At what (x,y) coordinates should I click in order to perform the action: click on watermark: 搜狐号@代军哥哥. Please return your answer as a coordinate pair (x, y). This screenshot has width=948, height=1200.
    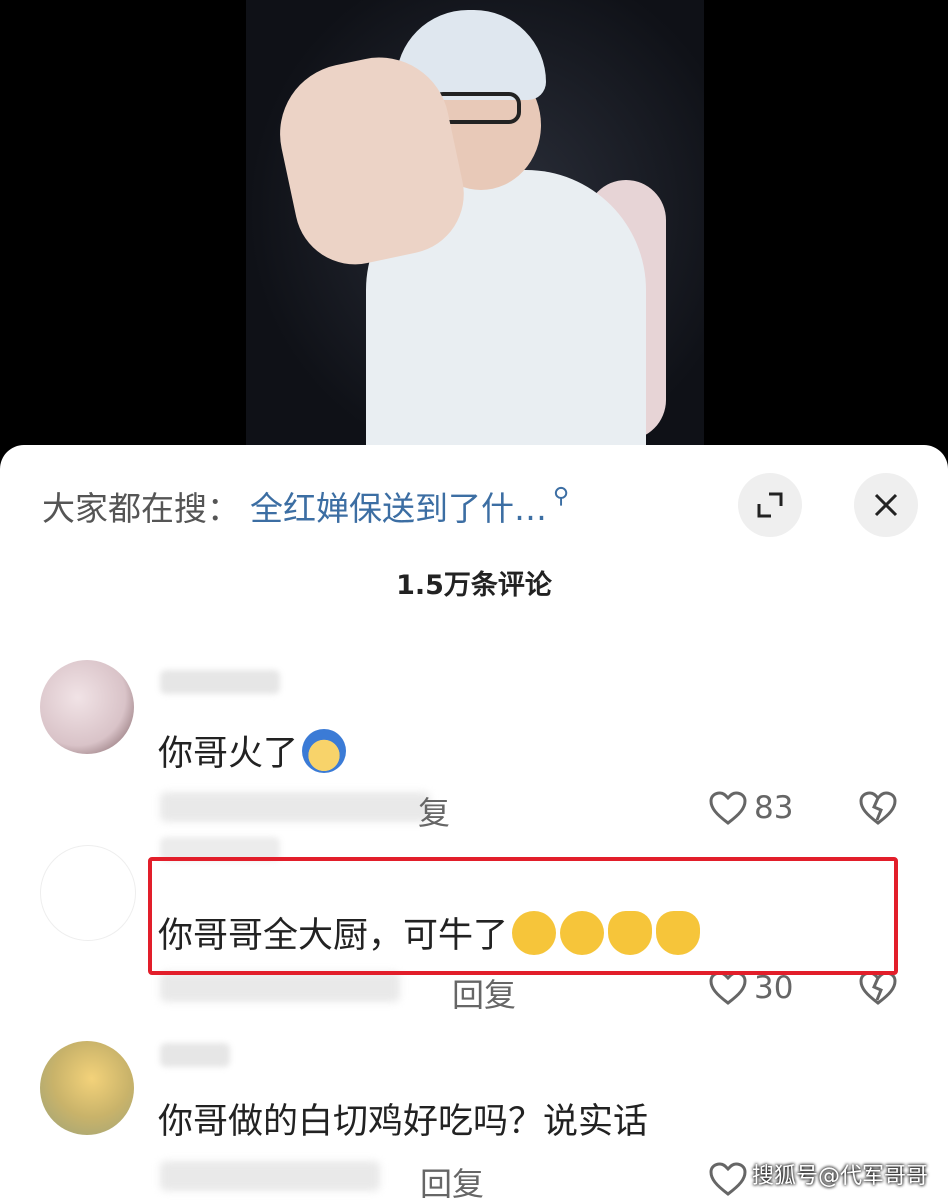
    Looking at the image, I should click on (839, 1176).